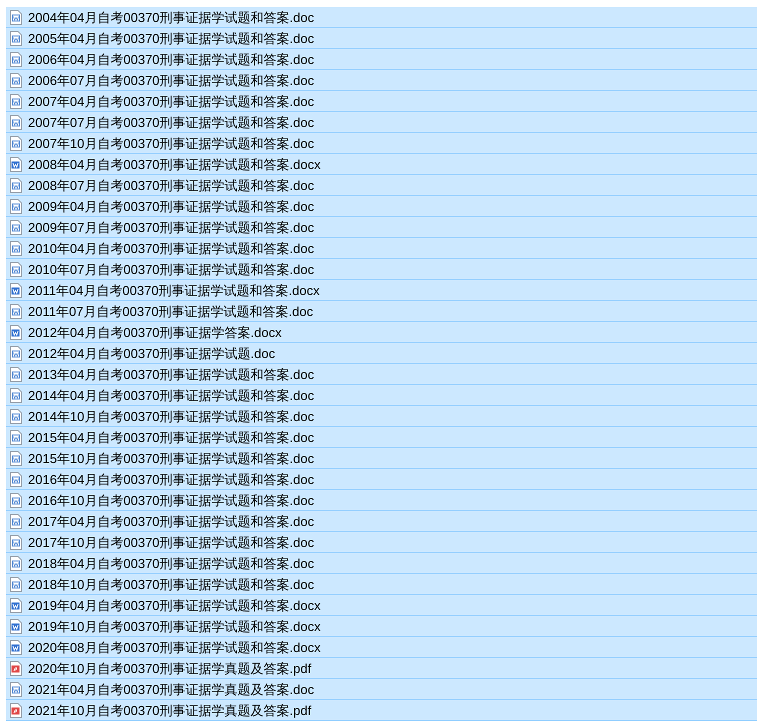 The width and height of the screenshot is (757, 725). What do you see at coordinates (381, 647) in the screenshot?
I see `file-row: 2020年08月自考00370刑事证据学试题和答案.docx` at bounding box center [381, 647].